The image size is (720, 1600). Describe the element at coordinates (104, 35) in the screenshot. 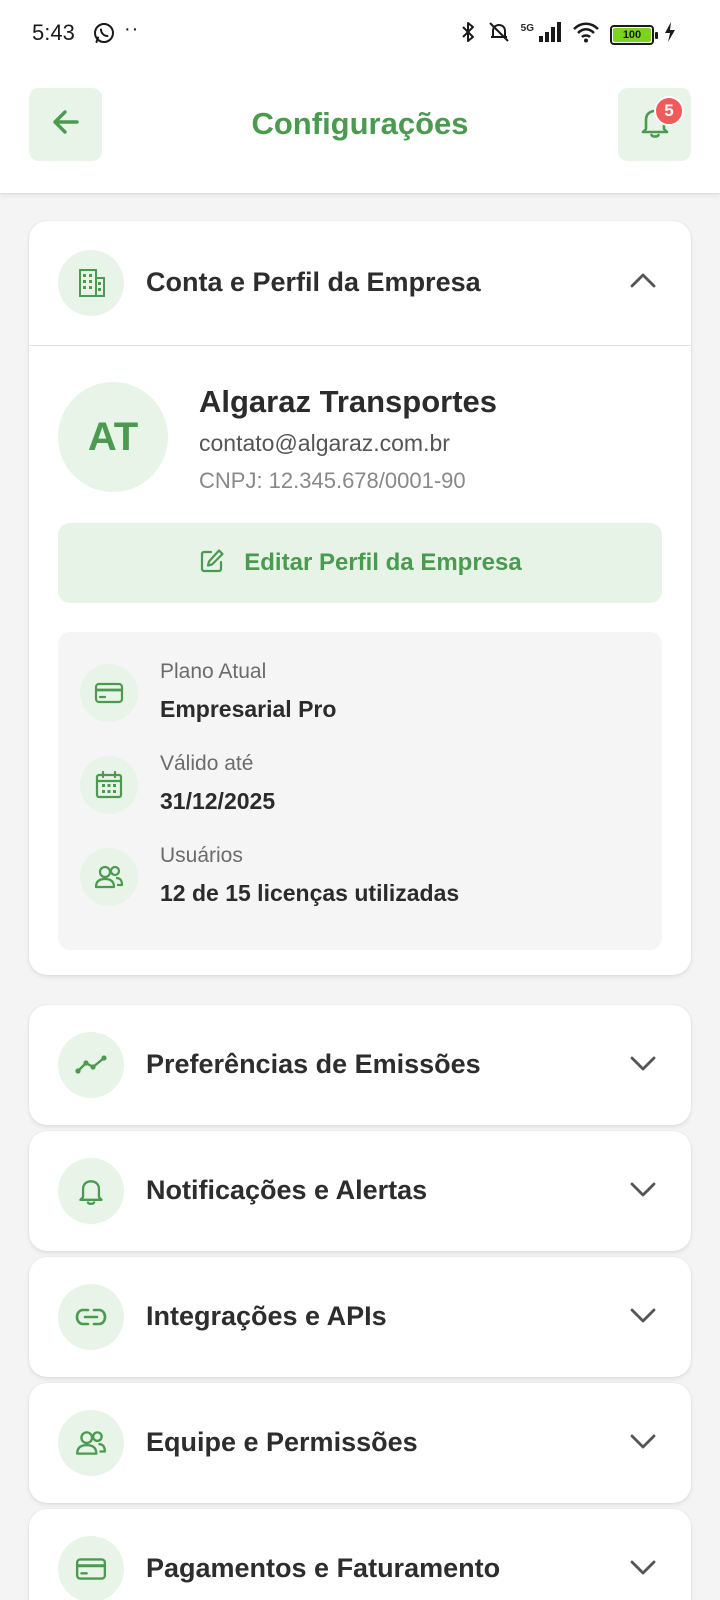

I see `whatsapp-icon` at that location.